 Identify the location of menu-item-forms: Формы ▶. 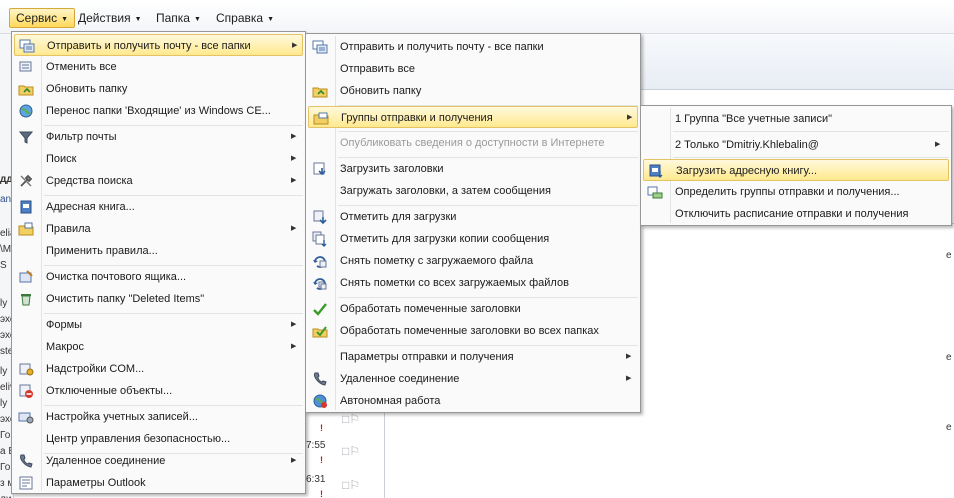
(158, 325).